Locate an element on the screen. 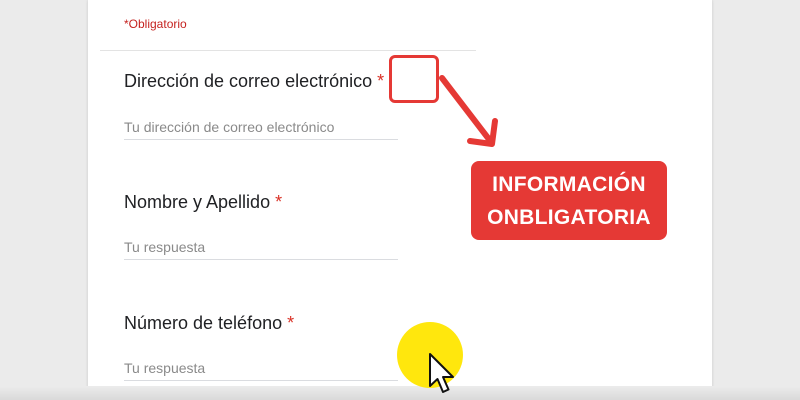 This screenshot has height=400, width=800. mouse-pointer-icon is located at coordinates (441, 373).